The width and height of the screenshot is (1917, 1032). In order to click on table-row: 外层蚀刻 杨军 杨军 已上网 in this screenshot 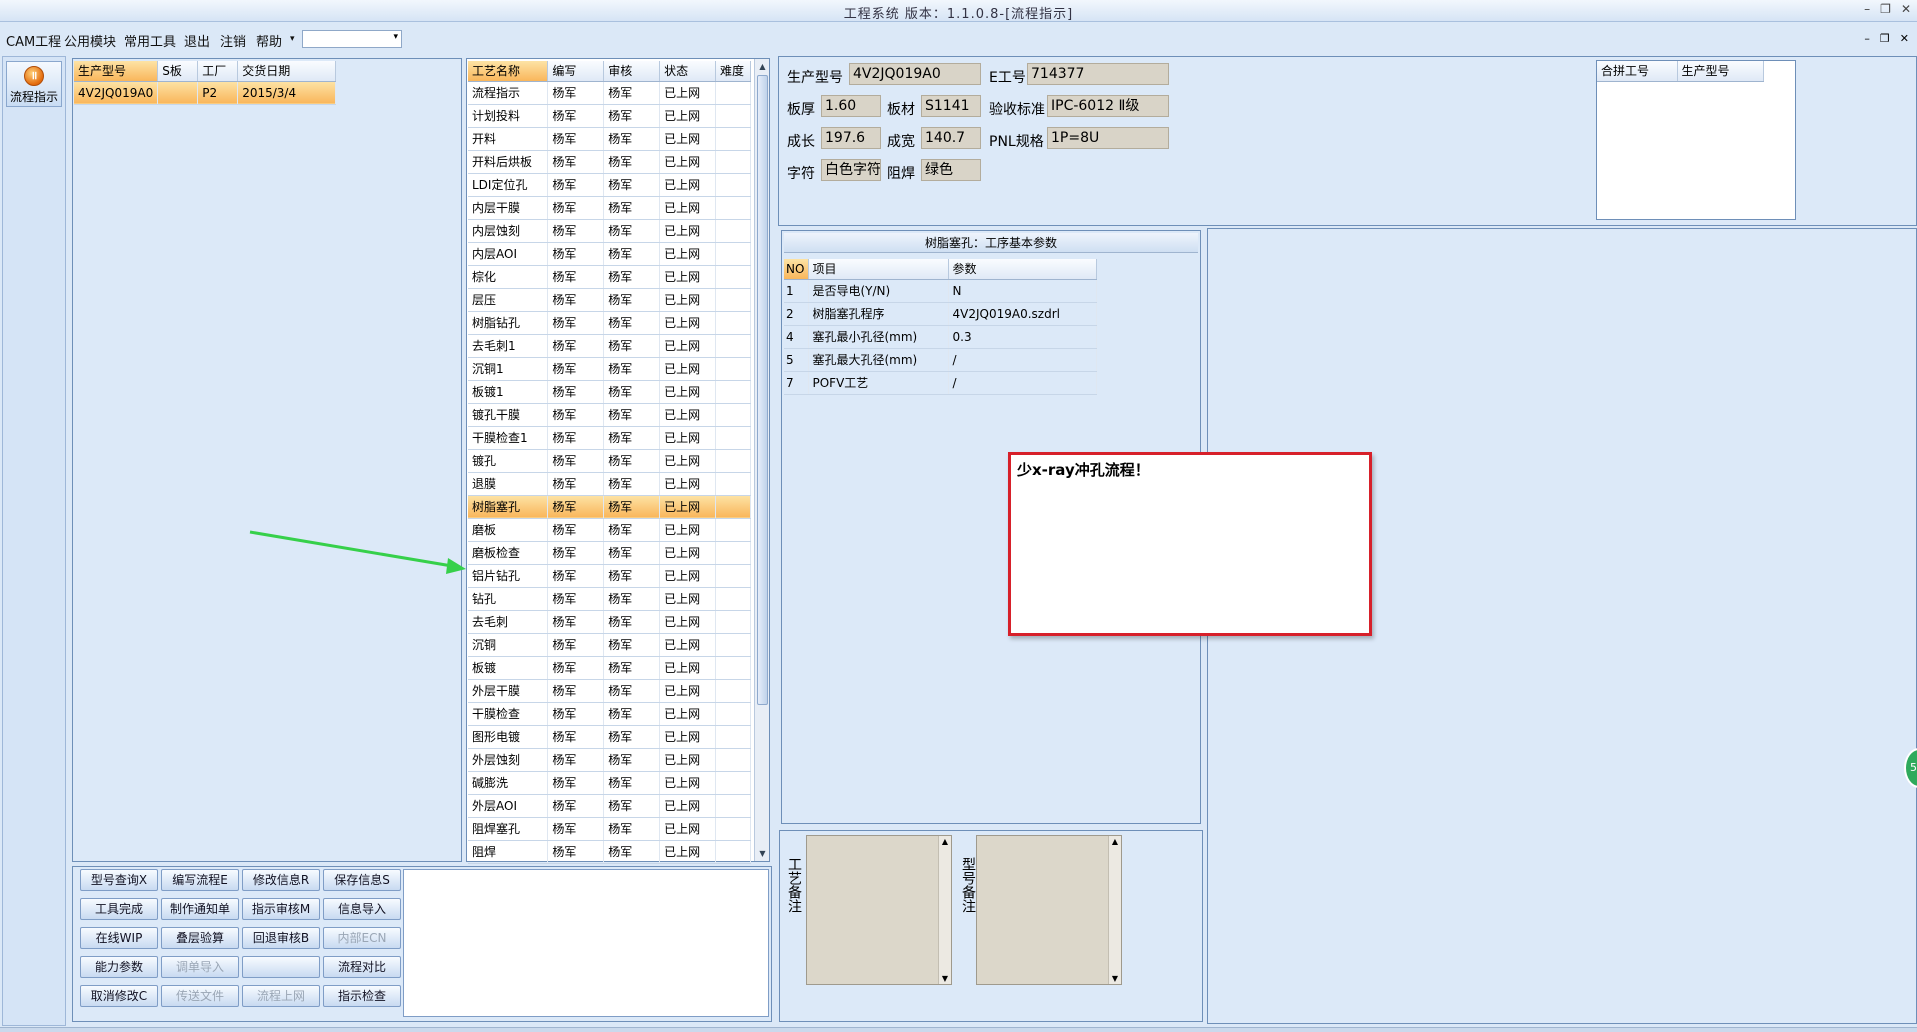, I will do `click(610, 760)`.